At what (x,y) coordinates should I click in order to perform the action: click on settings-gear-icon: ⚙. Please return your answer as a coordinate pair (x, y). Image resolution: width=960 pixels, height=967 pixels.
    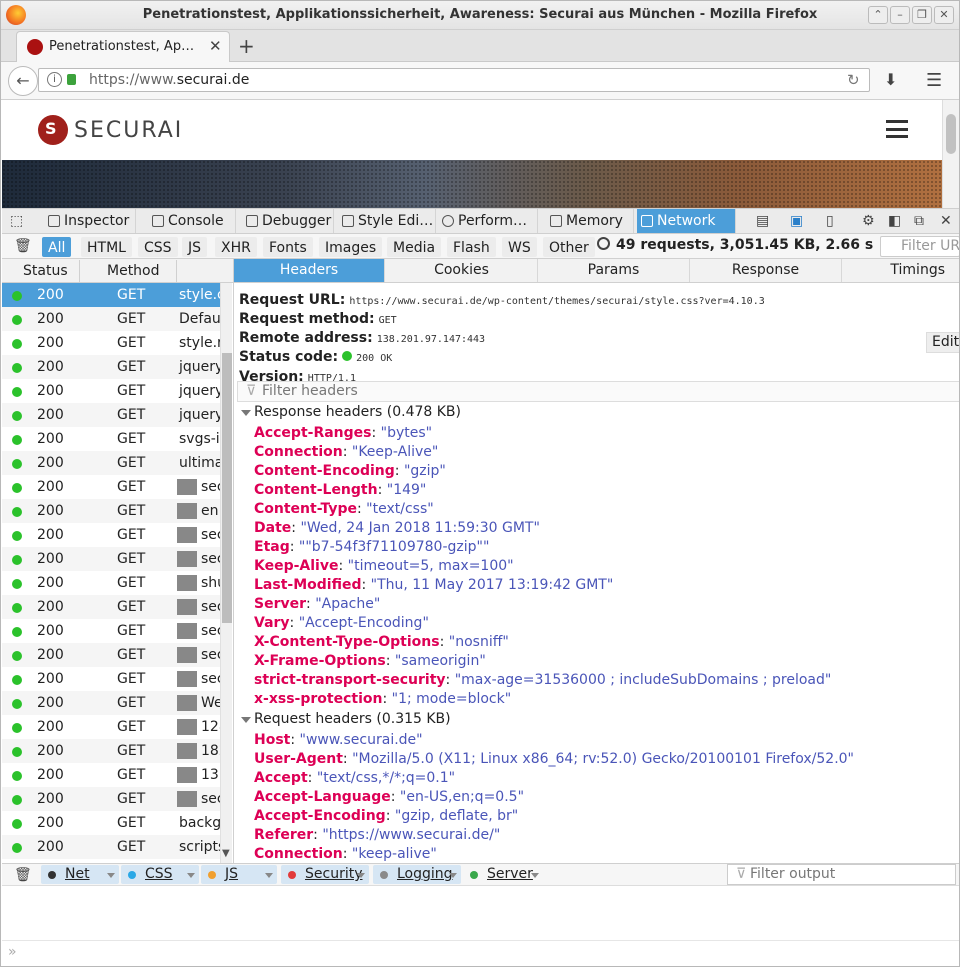
    Looking at the image, I should click on (868, 221).